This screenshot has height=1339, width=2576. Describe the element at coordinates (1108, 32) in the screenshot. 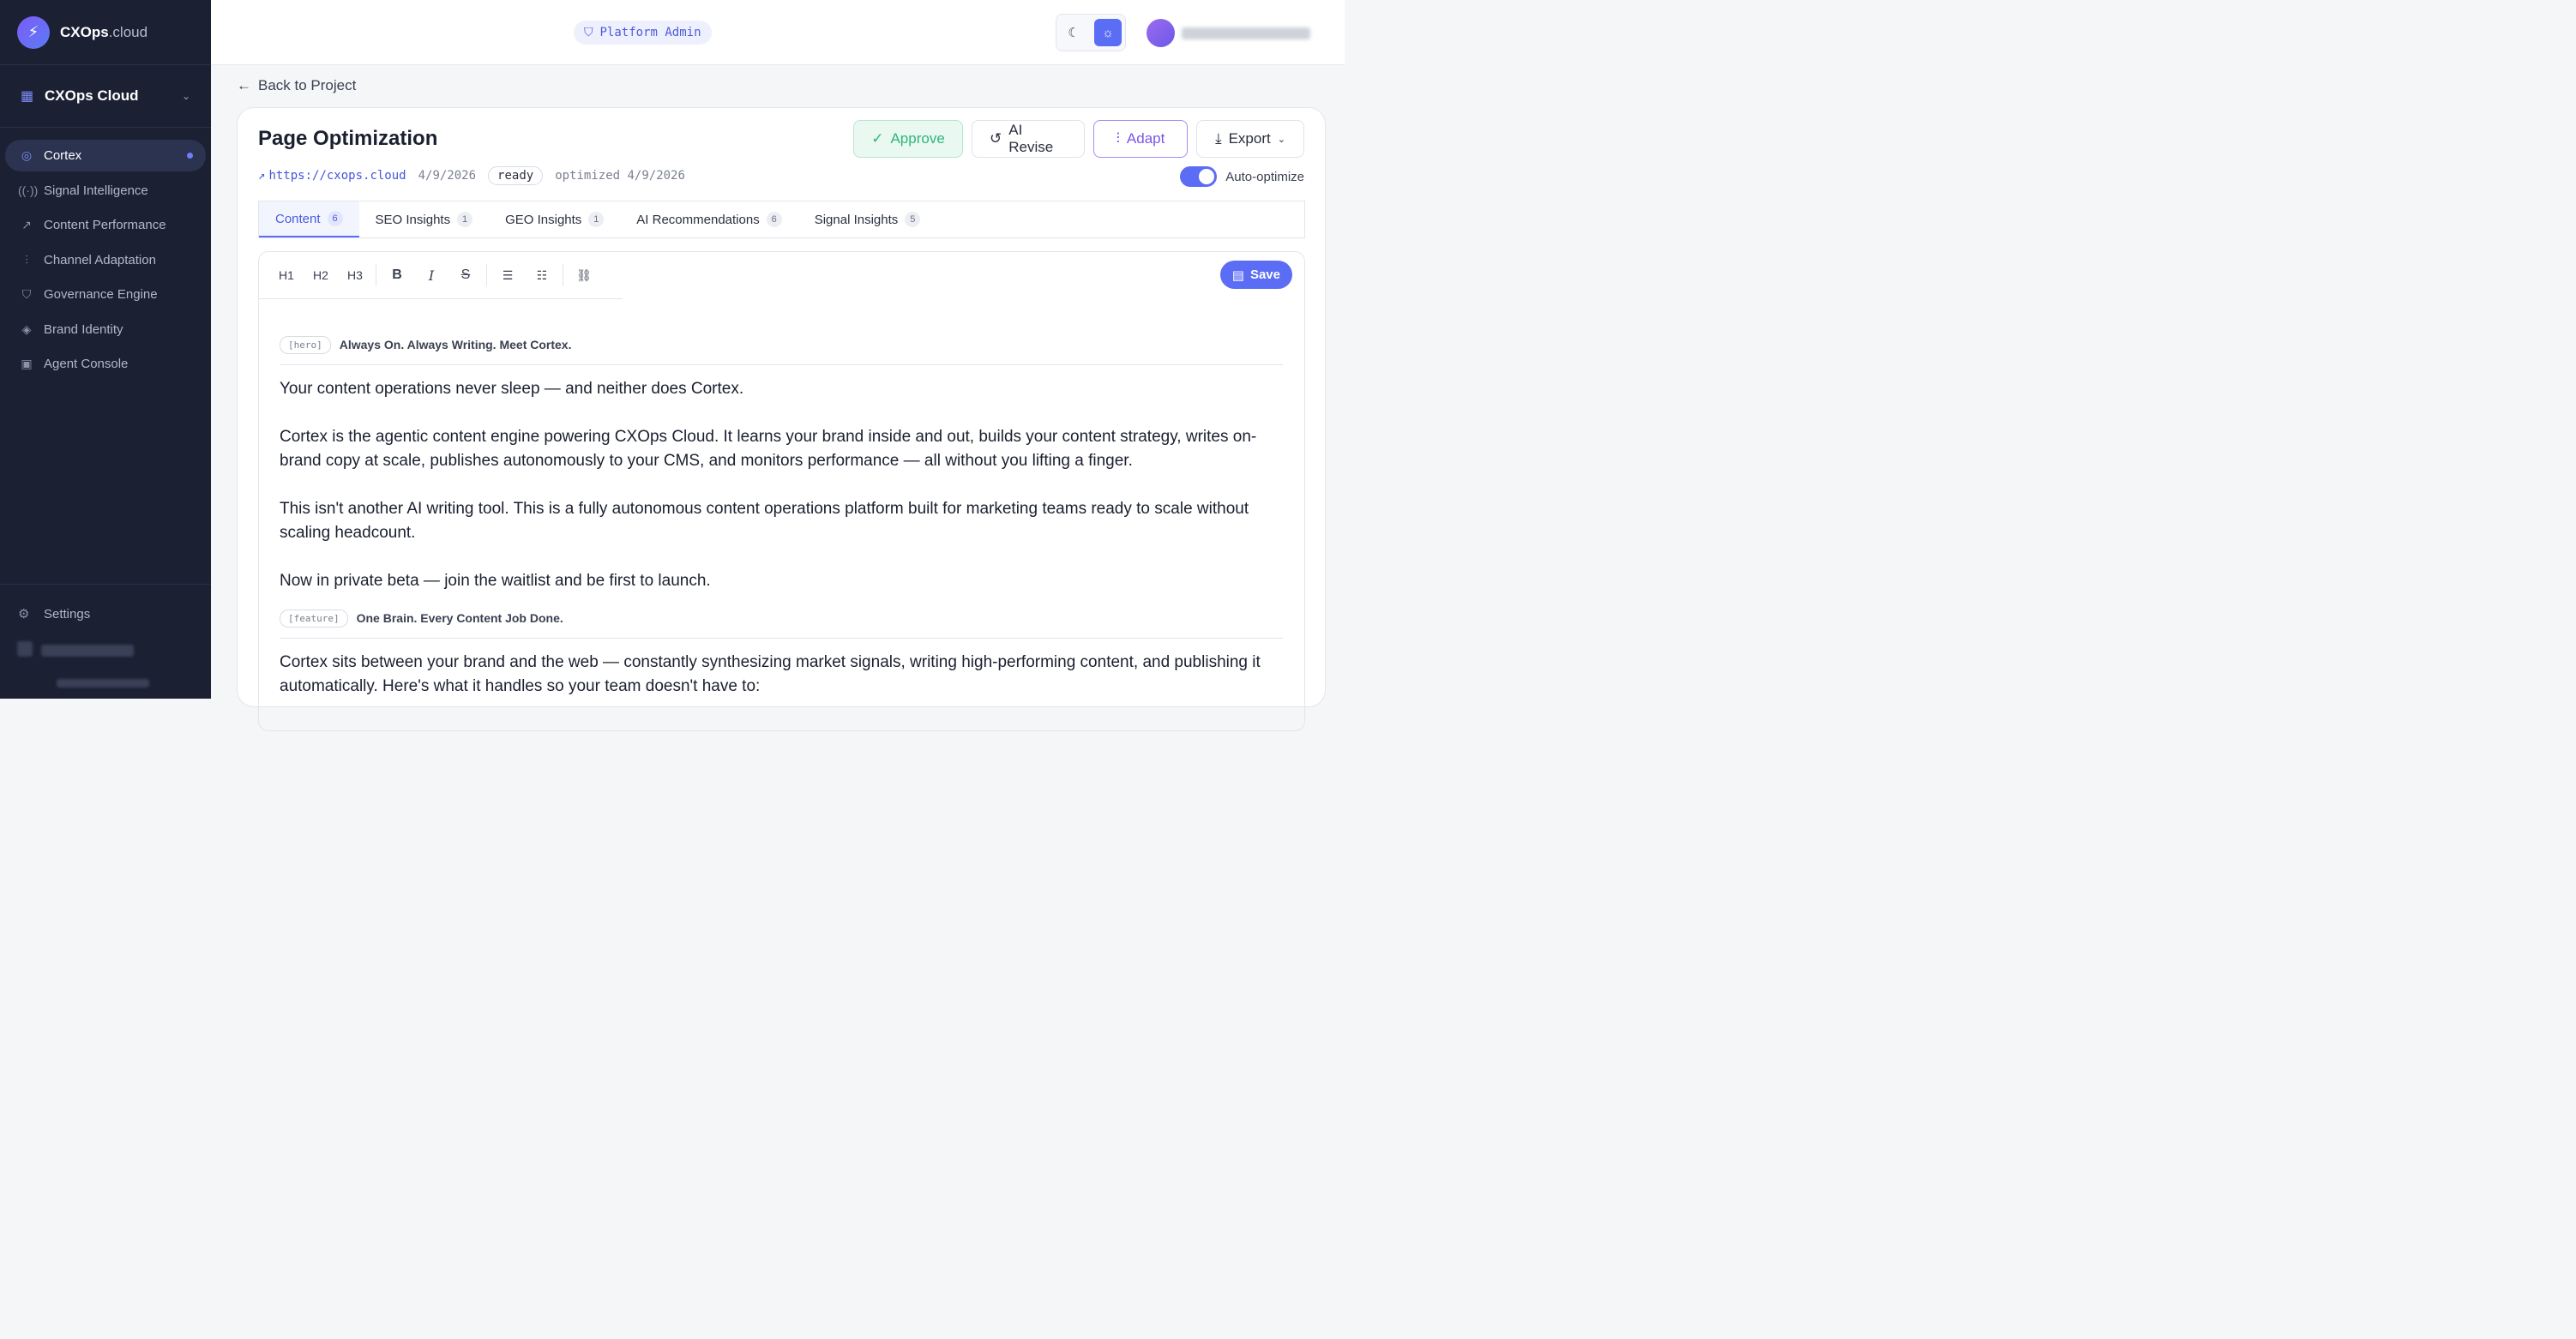

I see `sun-icon: ☼` at that location.